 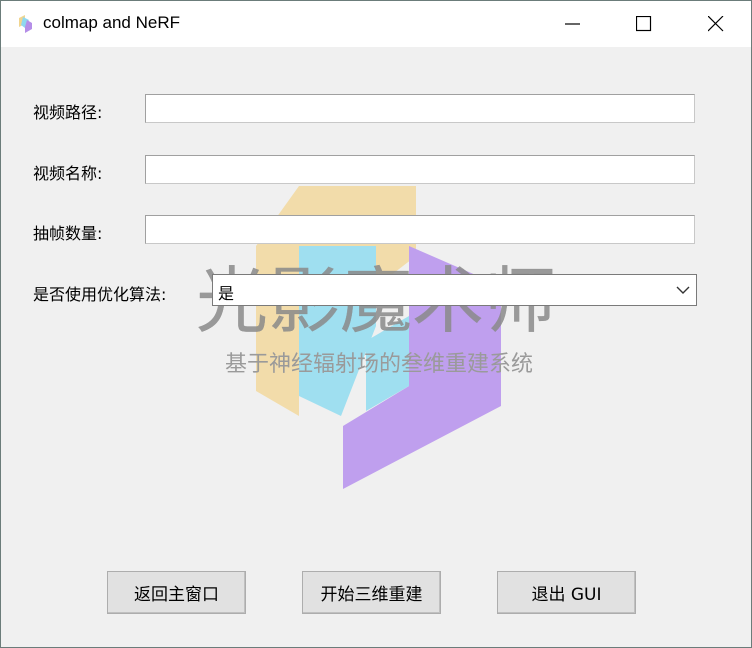 I want to click on maximize-button, so click(x=644, y=24).